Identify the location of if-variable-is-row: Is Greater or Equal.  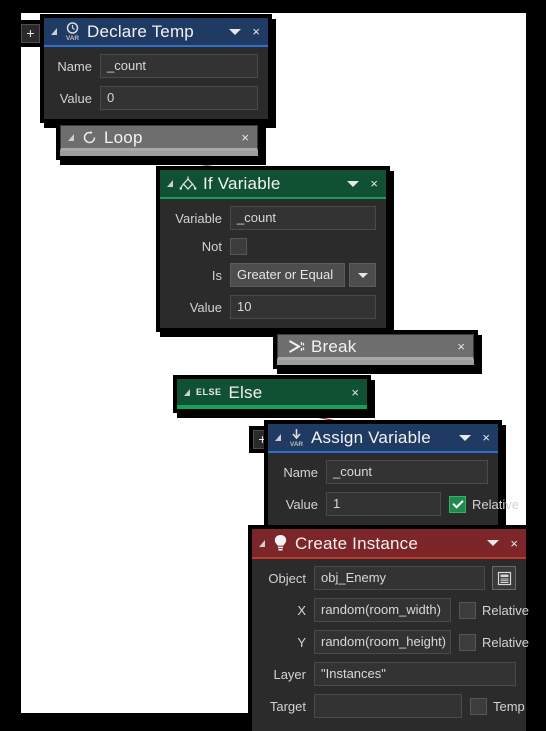
(273, 275).